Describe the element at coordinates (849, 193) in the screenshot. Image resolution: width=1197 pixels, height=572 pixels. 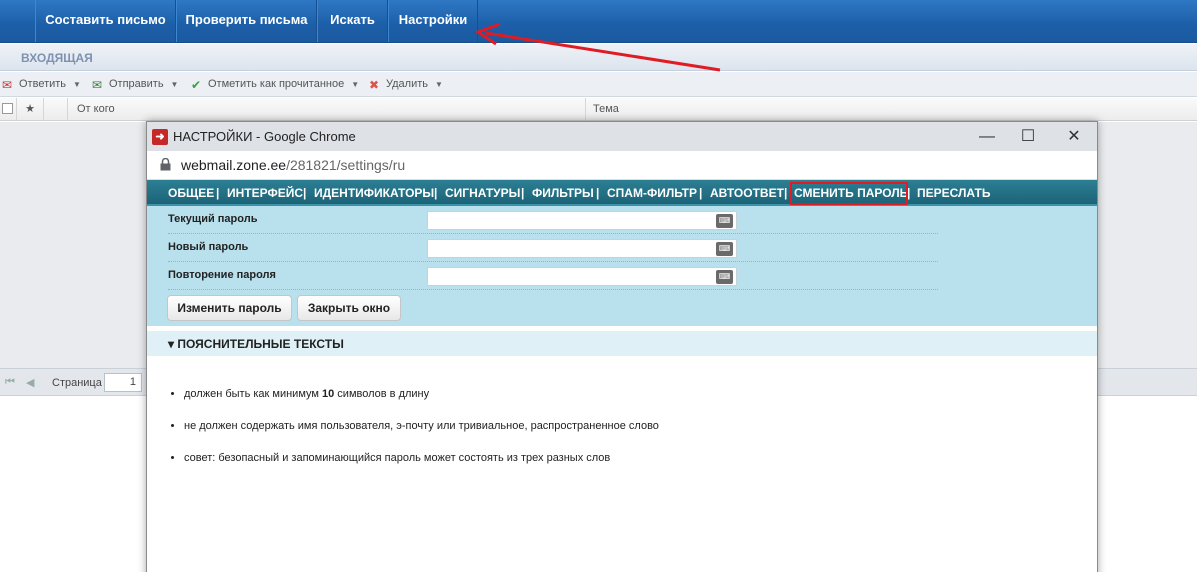
I see `active-tab-highlight` at that location.